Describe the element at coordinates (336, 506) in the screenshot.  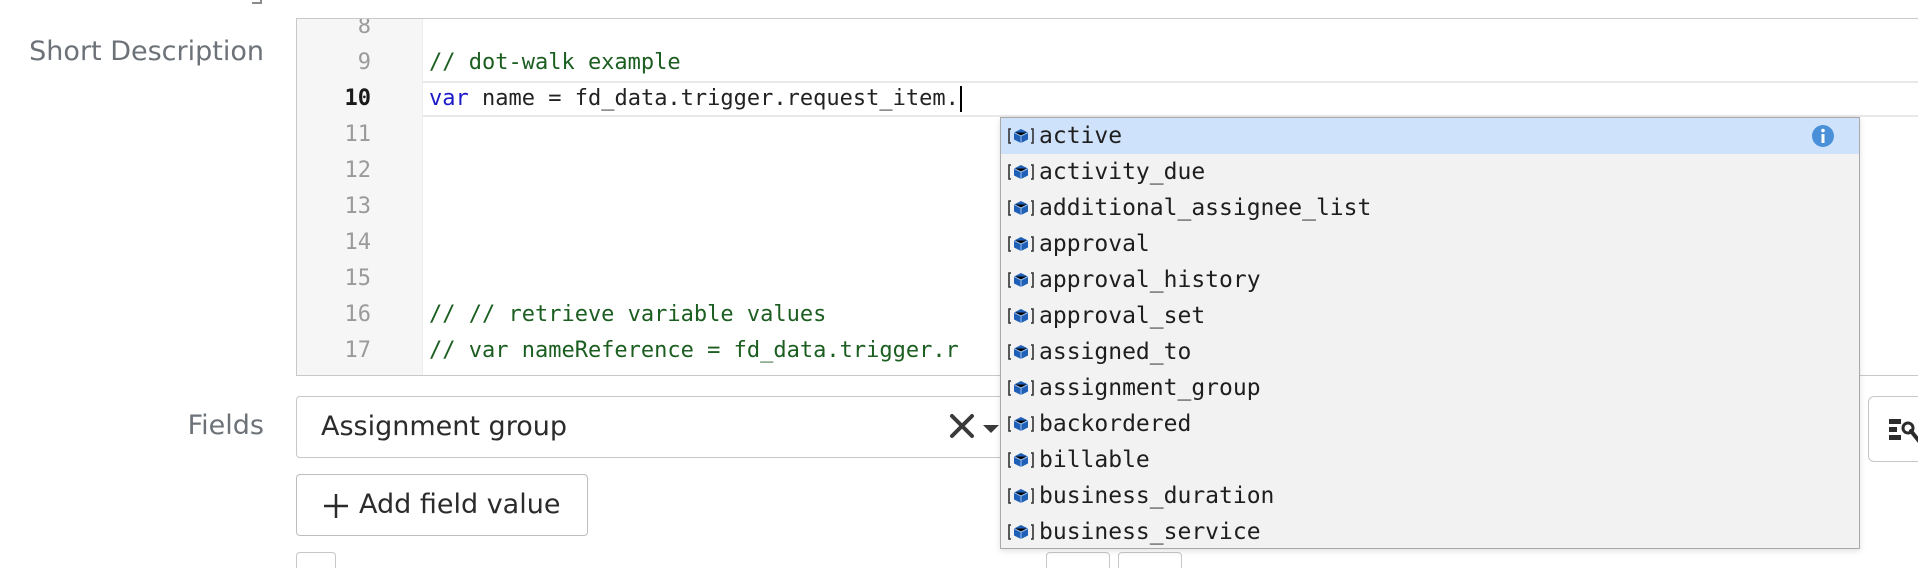
I see `plus-icon` at that location.